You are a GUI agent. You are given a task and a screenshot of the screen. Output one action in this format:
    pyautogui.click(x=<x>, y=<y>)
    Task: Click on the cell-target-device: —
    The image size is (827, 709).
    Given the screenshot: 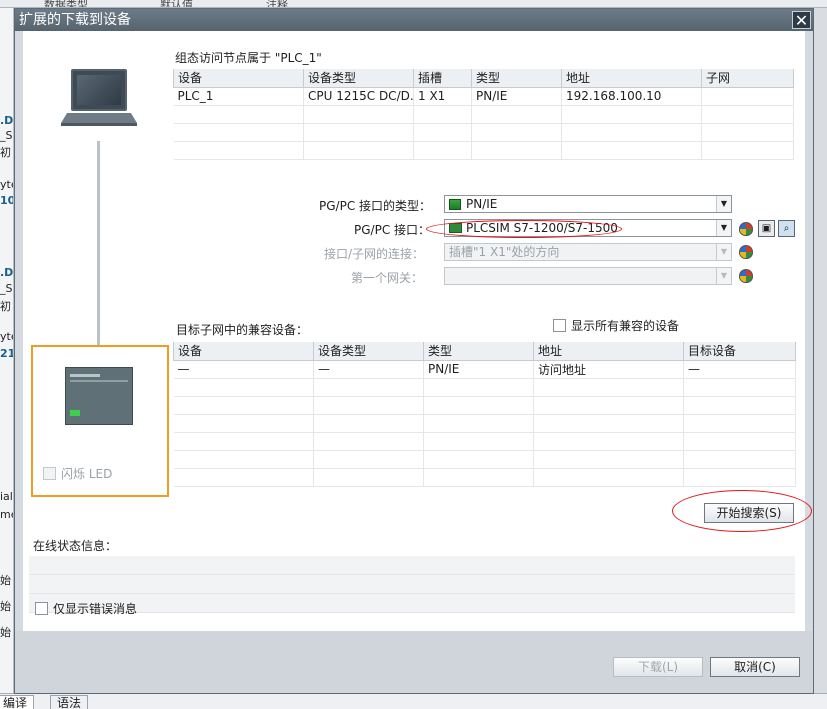 What is the action you would take?
    pyautogui.click(x=739, y=369)
    